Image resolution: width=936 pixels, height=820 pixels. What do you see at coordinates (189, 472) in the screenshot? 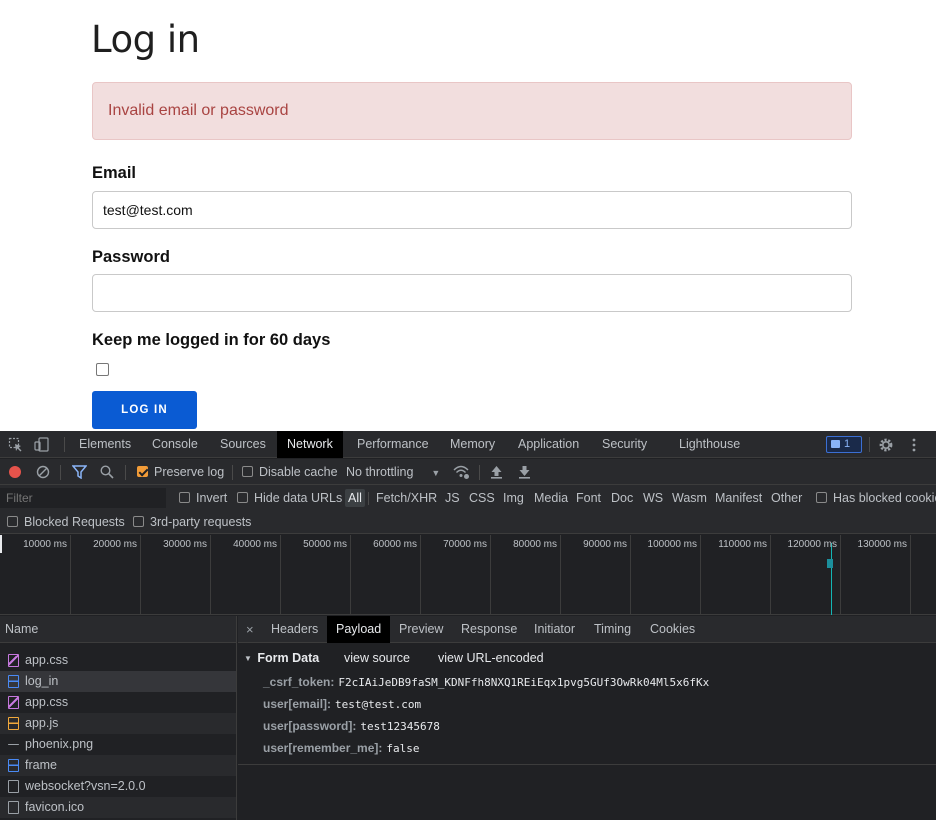
I see `preserve-log-label: Preserve log` at bounding box center [189, 472].